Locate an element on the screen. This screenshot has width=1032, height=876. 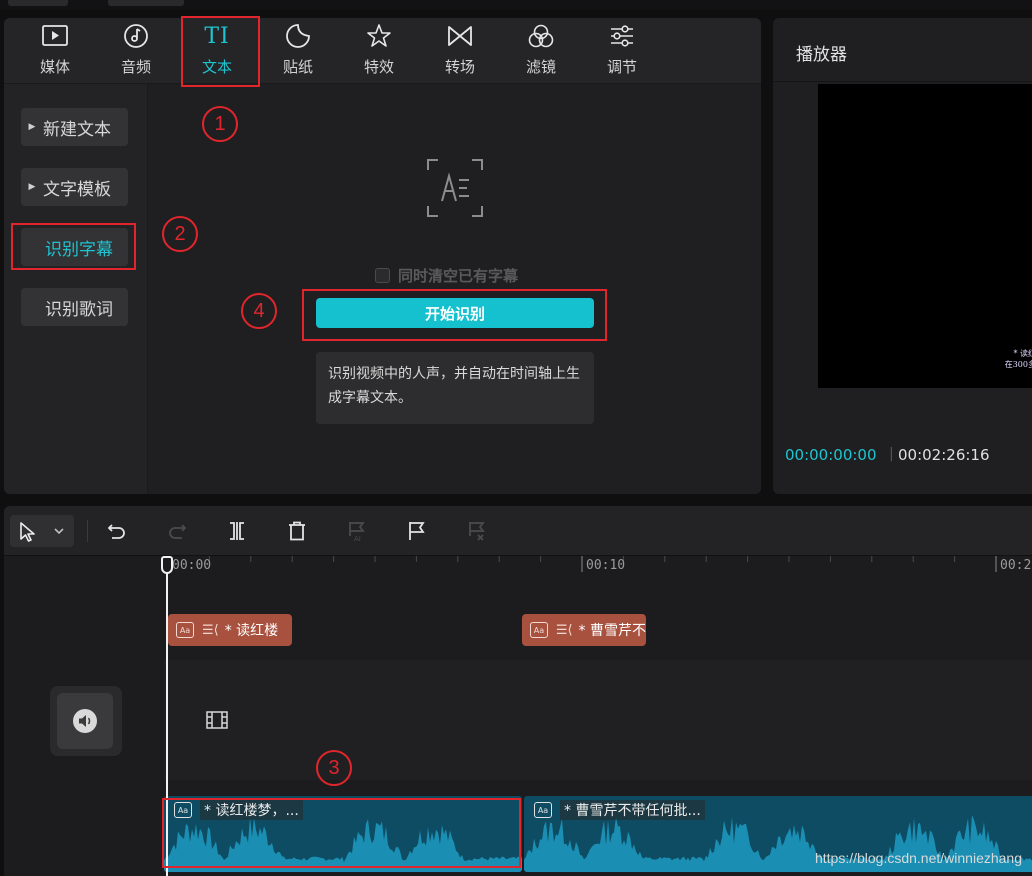
ruler-label: 00:00 is located at coordinates (192, 565).